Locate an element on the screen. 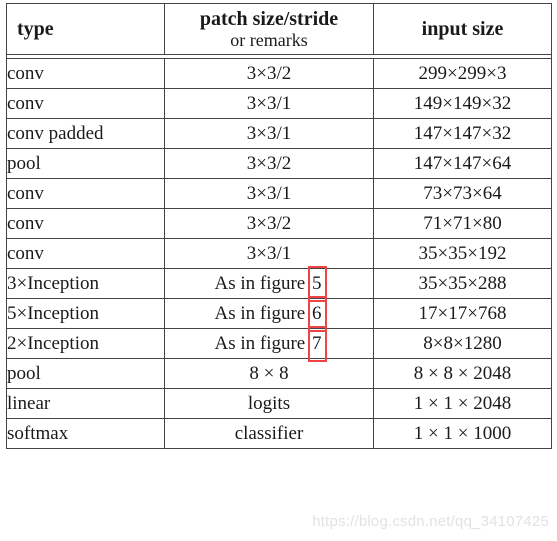 Image resolution: width=557 pixels, height=541 pixels. cell-layer-type: 3×Inception is located at coordinates (85, 283).